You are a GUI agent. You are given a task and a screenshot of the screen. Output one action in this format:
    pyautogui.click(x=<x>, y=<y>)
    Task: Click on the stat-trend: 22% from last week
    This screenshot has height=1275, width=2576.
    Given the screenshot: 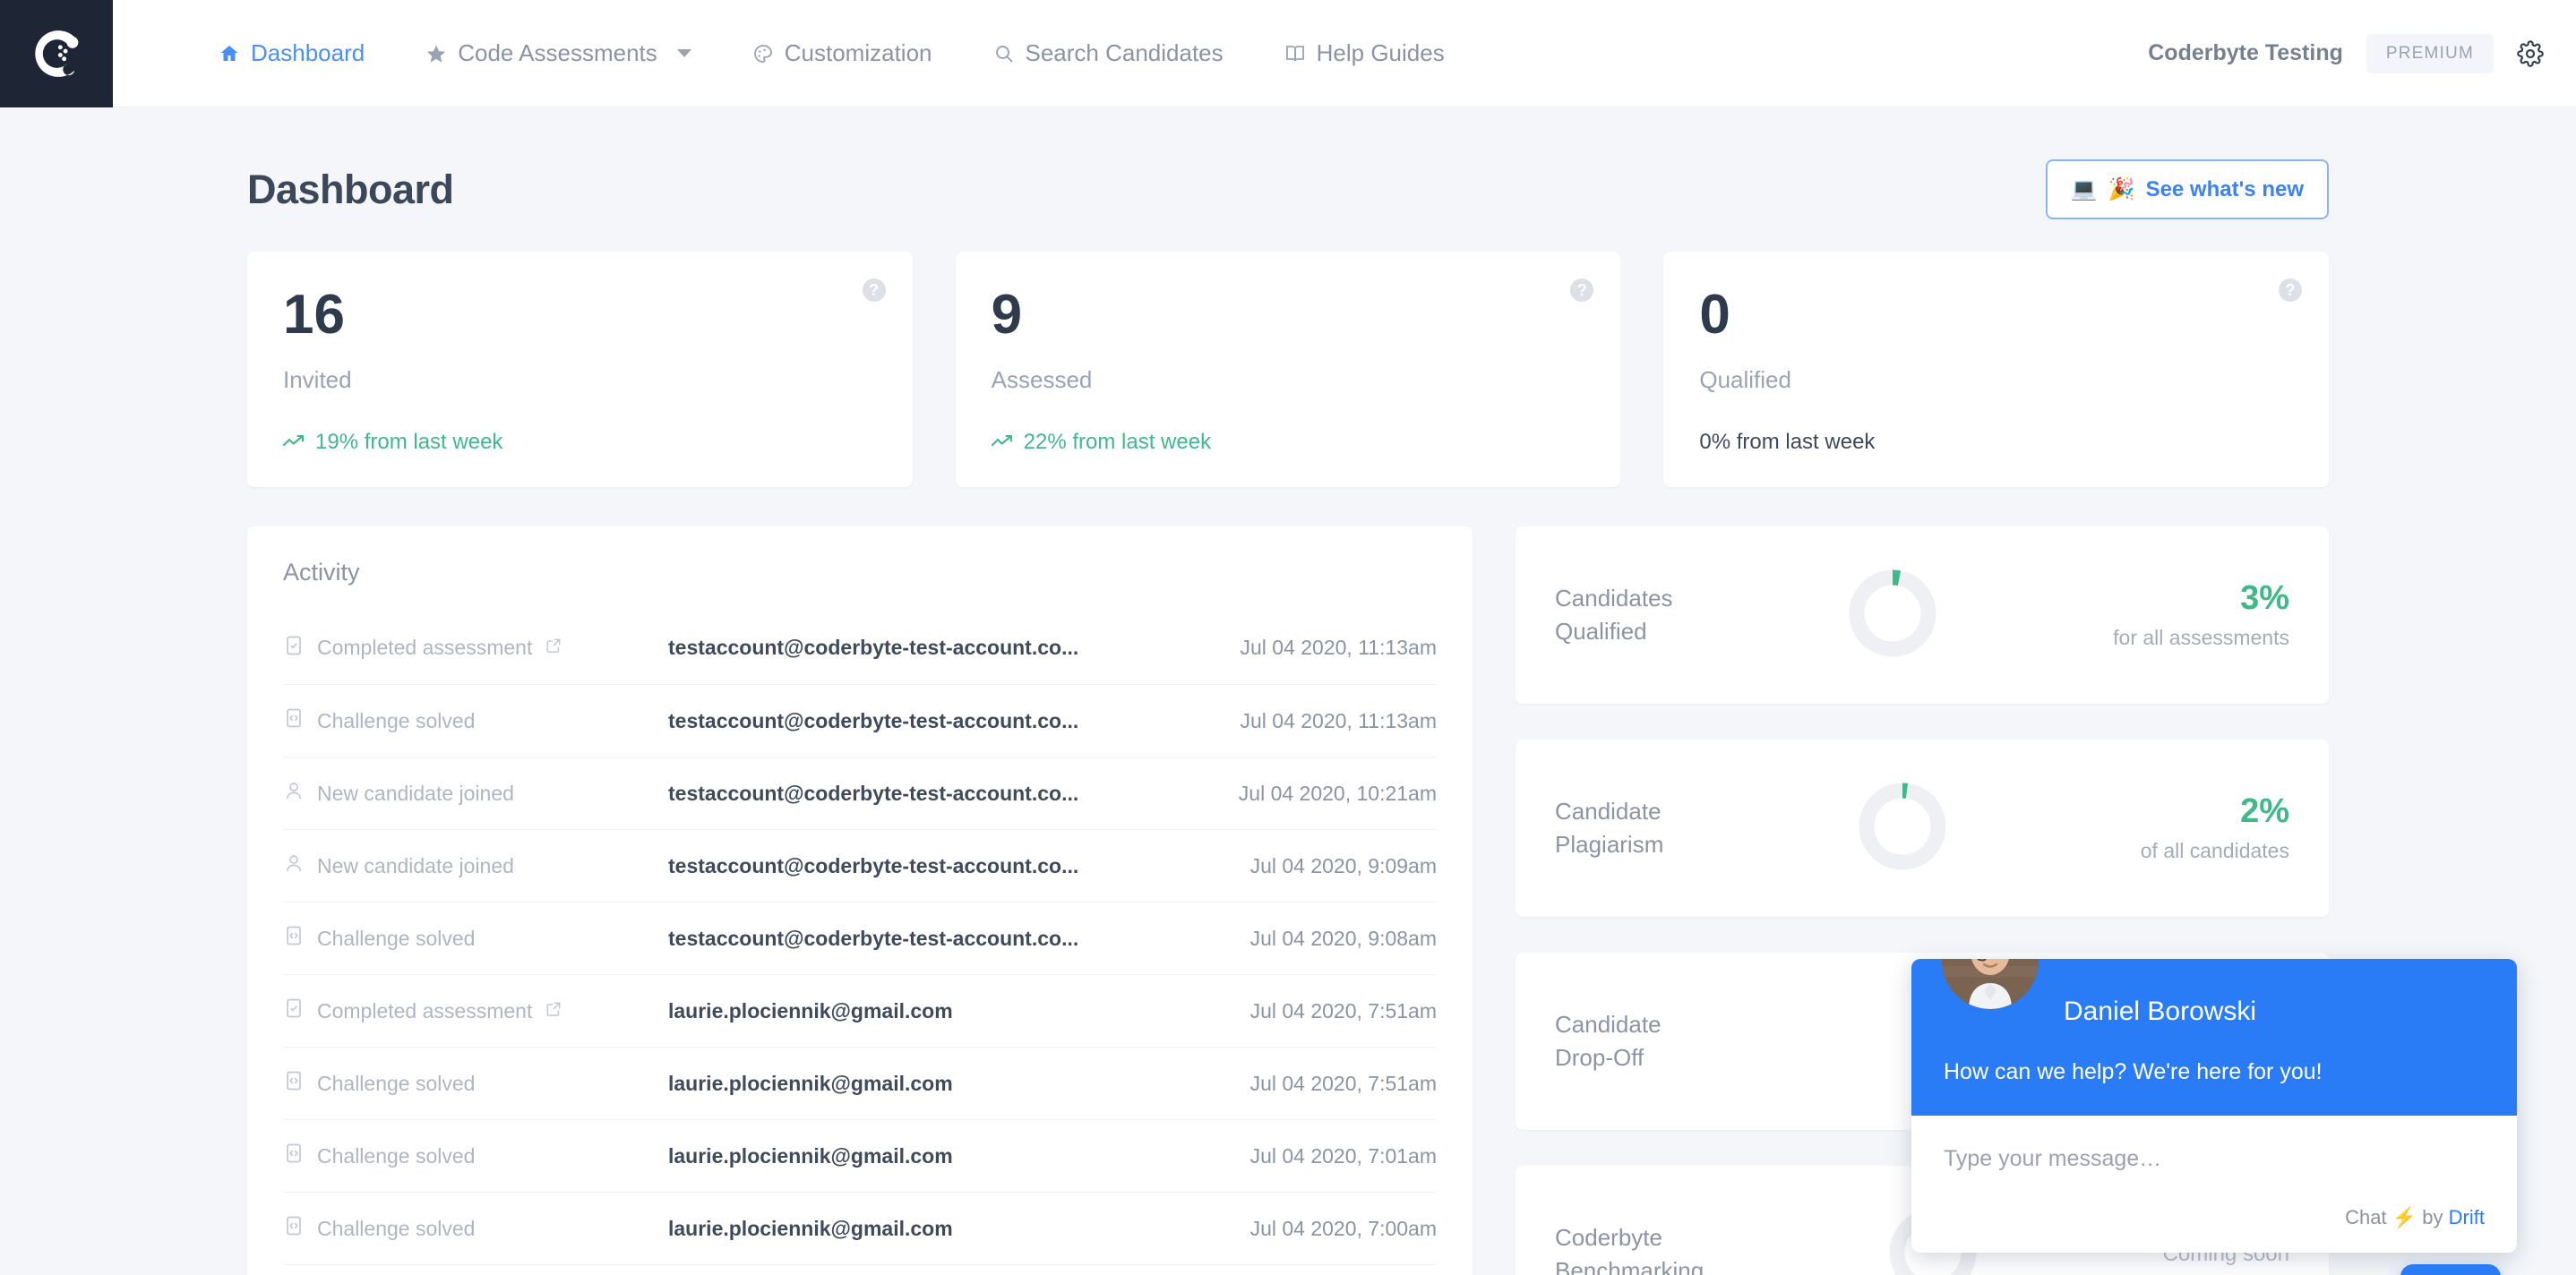 What is the action you would take?
    pyautogui.click(x=1288, y=442)
    